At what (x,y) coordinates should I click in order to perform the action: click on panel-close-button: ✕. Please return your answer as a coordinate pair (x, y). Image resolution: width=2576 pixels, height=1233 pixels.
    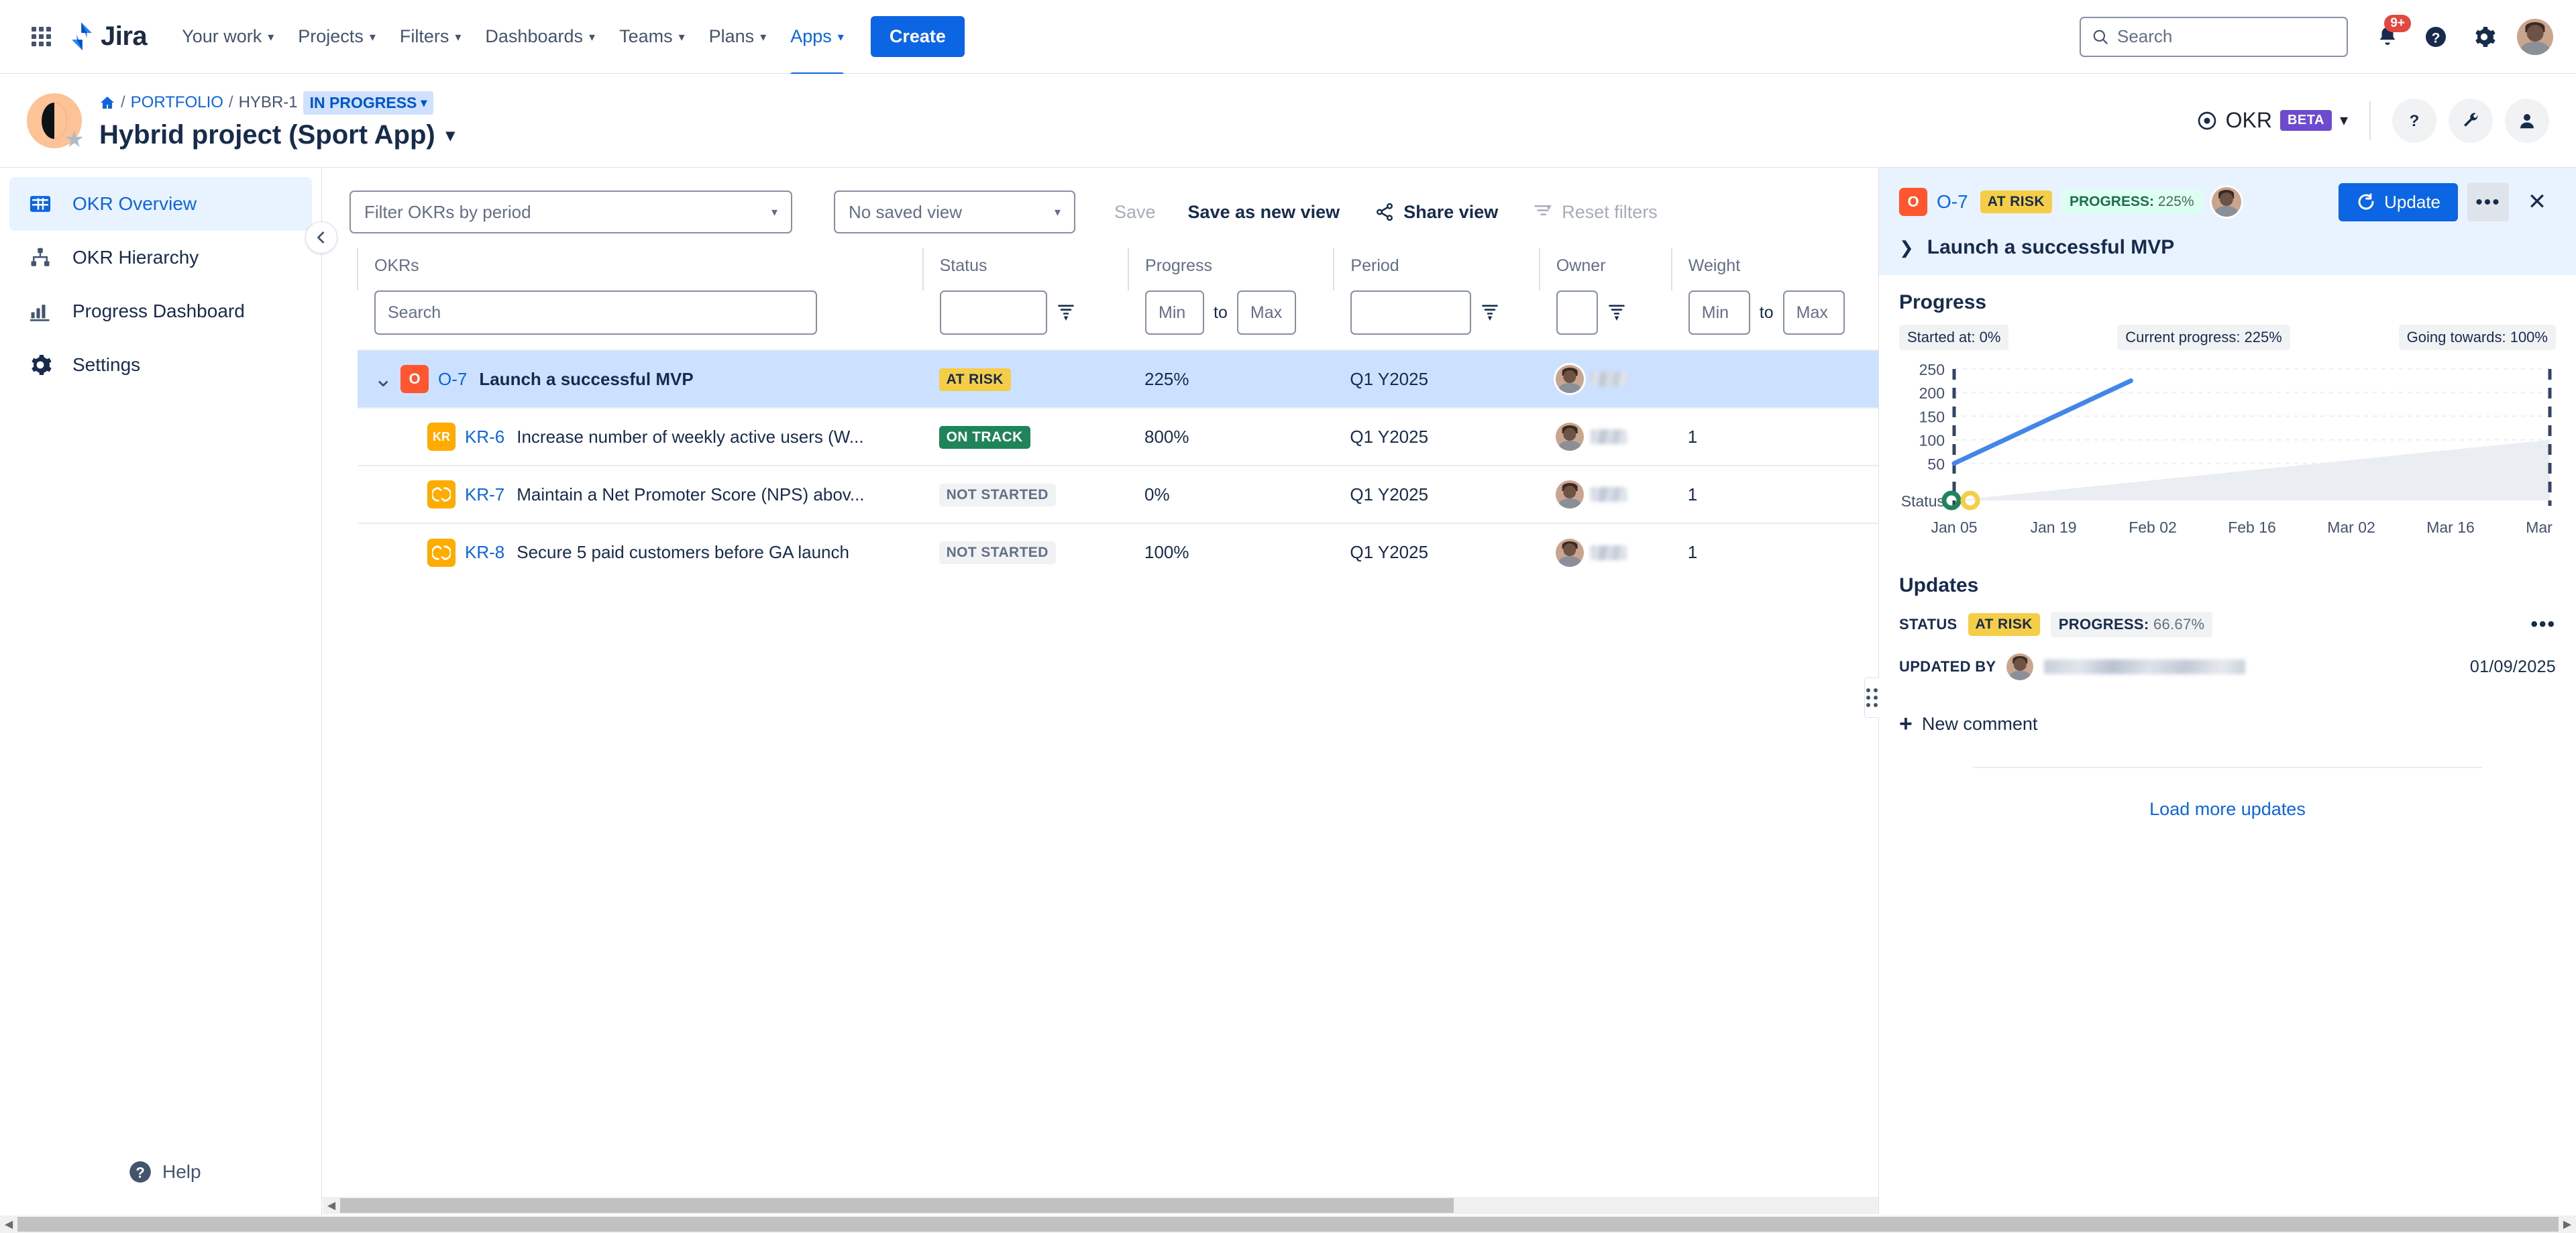
    Looking at the image, I should click on (2537, 202).